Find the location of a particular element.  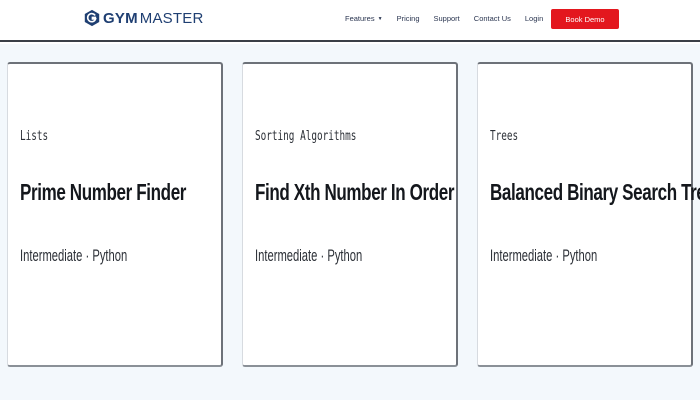

card-category: Sorting Algorithms is located at coordinates (306, 136).